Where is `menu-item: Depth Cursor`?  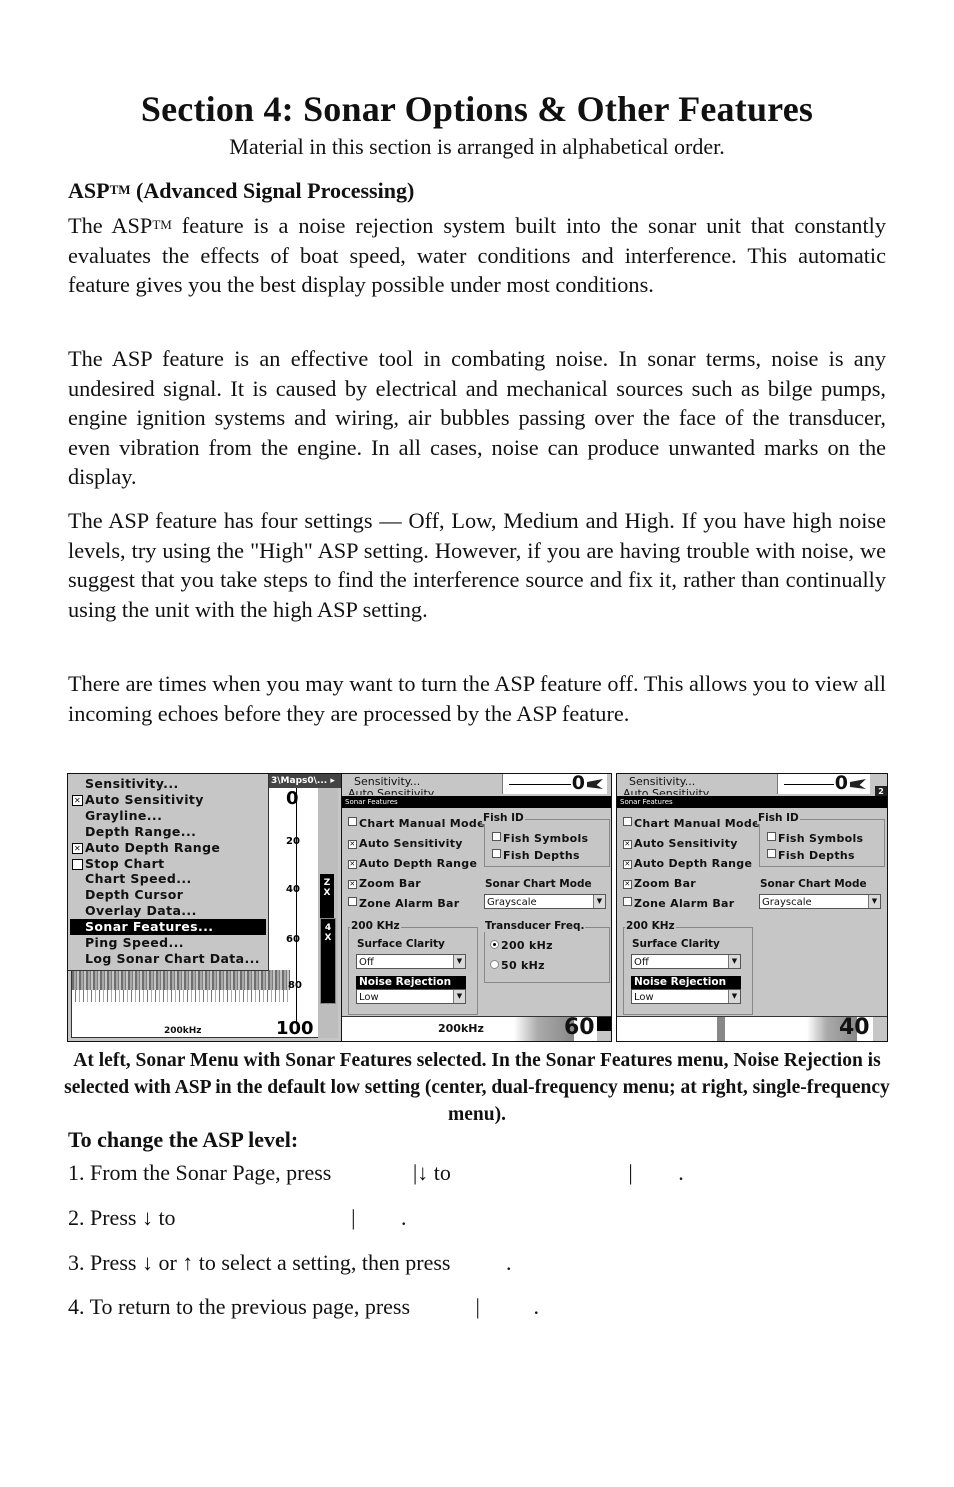
menu-item: Depth Cursor is located at coordinates (168, 895).